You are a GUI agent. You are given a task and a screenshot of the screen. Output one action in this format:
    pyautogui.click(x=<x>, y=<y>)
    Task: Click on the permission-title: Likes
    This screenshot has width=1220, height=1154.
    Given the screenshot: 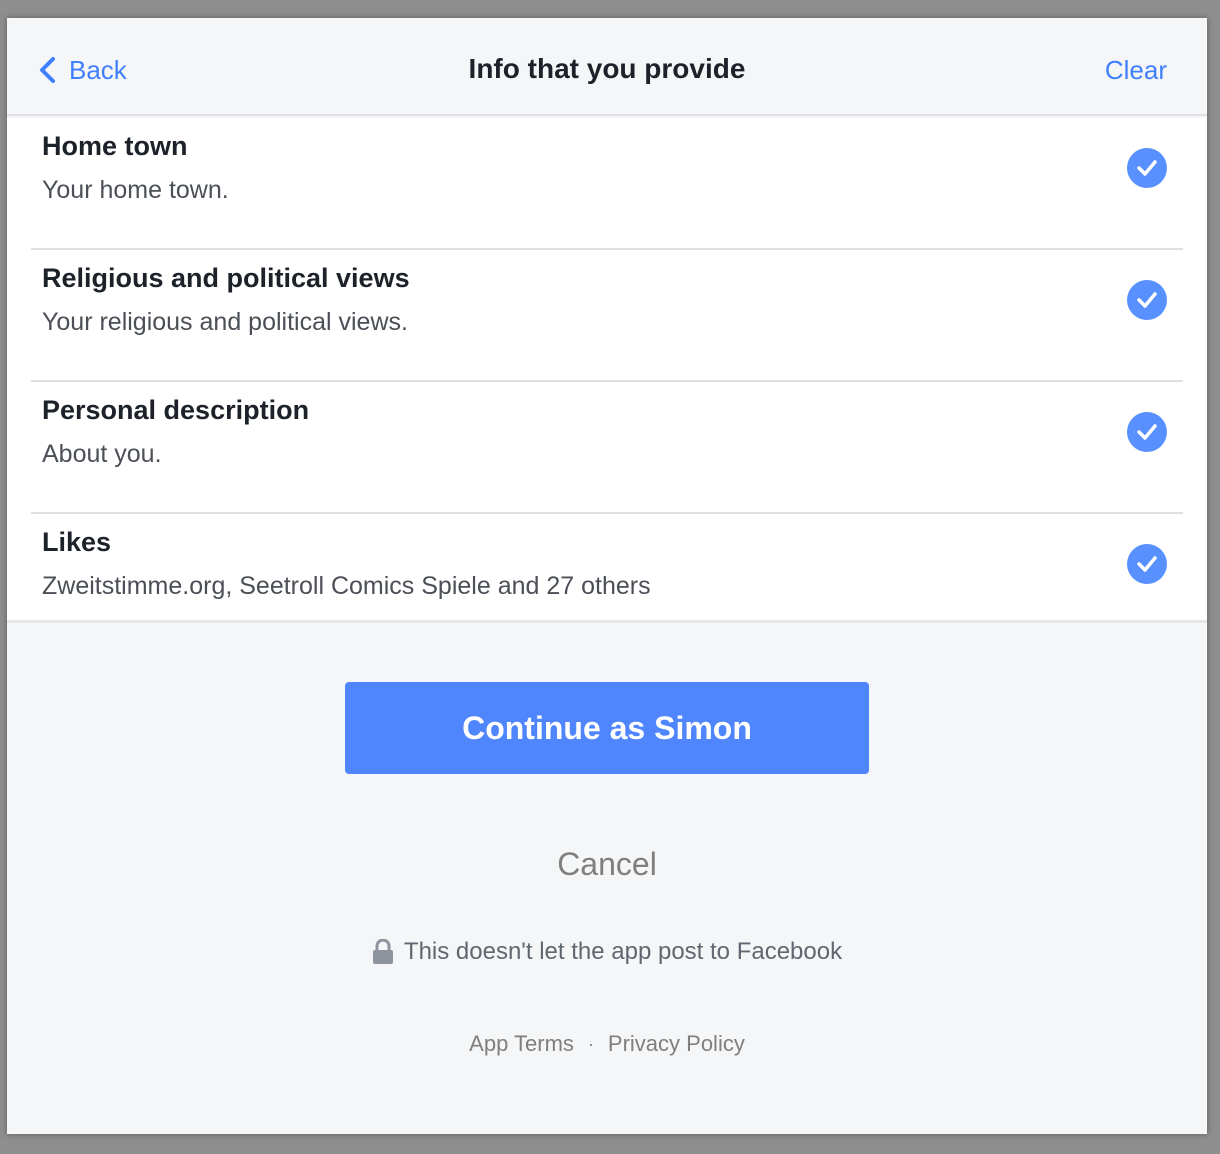 What is the action you would take?
    pyautogui.click(x=77, y=542)
    